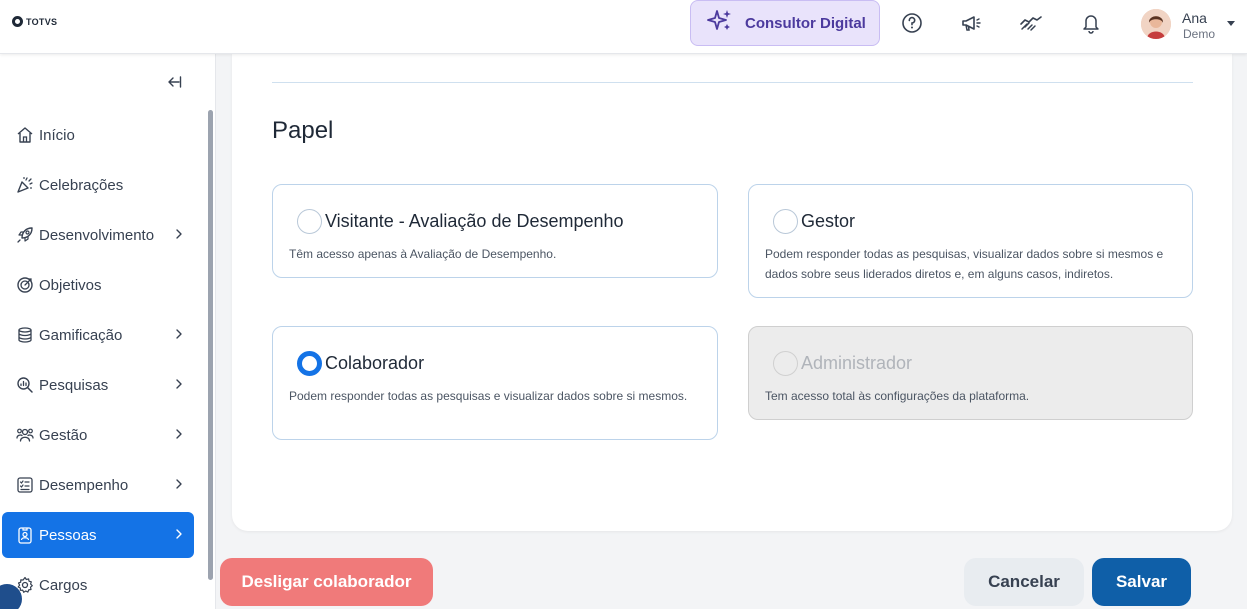  I want to click on sidebar-item-label: Desempenho, so click(84, 485).